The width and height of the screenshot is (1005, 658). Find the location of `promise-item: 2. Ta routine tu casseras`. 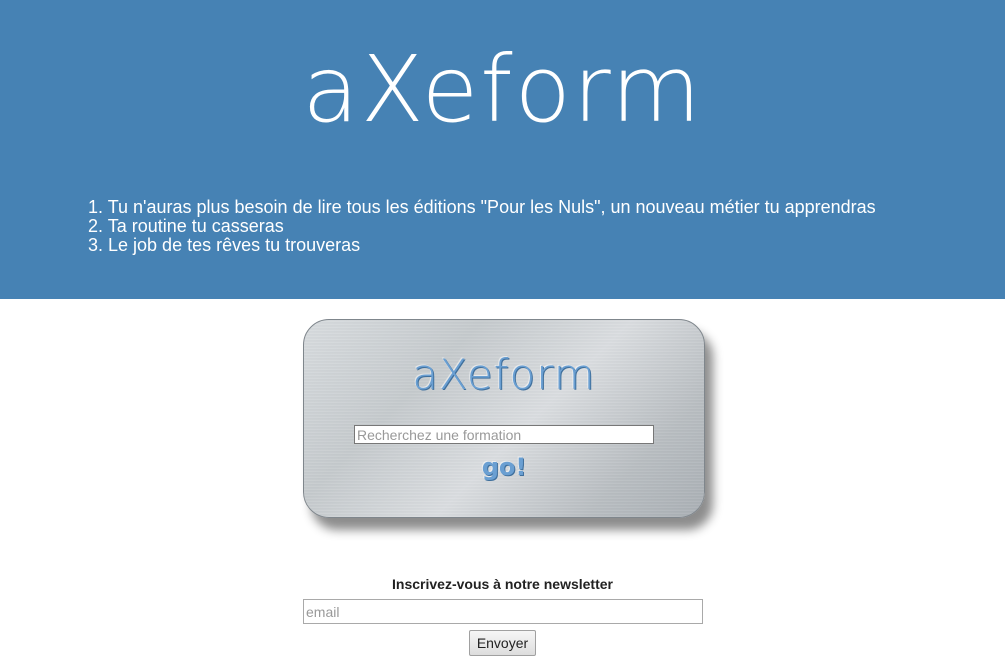

promise-item: 2. Ta routine tu casseras is located at coordinates (186, 226).